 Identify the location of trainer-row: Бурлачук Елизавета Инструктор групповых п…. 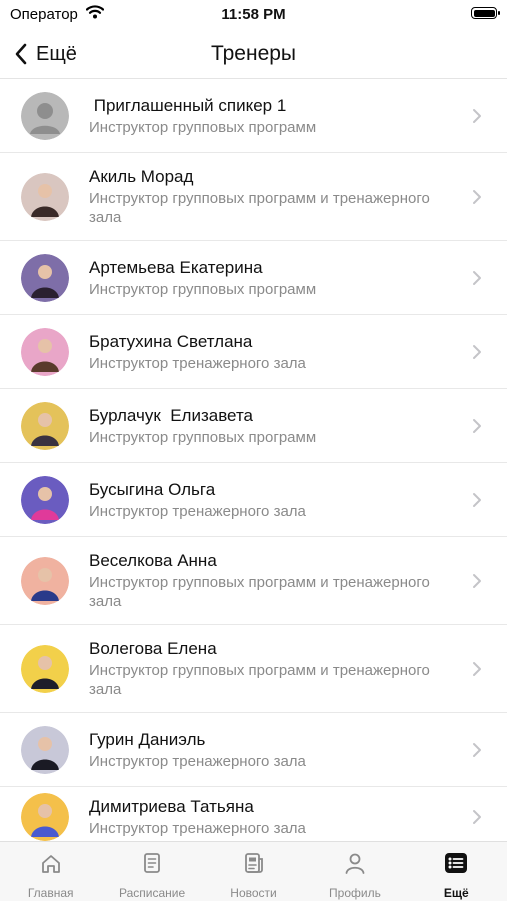
(253, 426).